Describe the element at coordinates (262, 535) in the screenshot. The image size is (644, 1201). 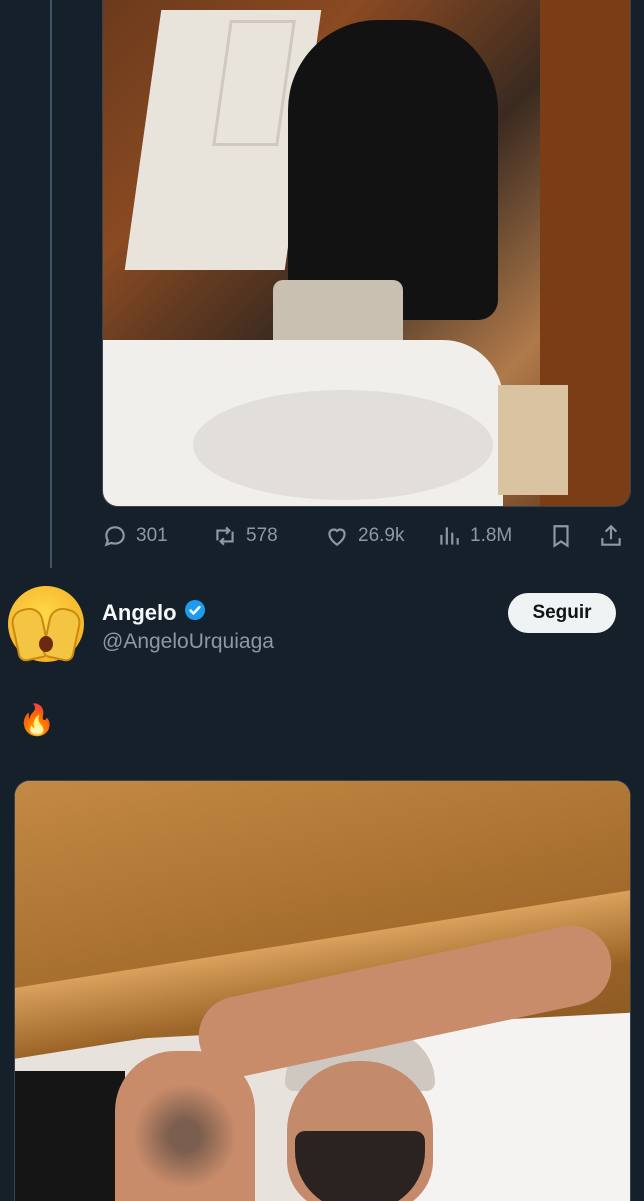
I see `retweet-count: 578` at that location.